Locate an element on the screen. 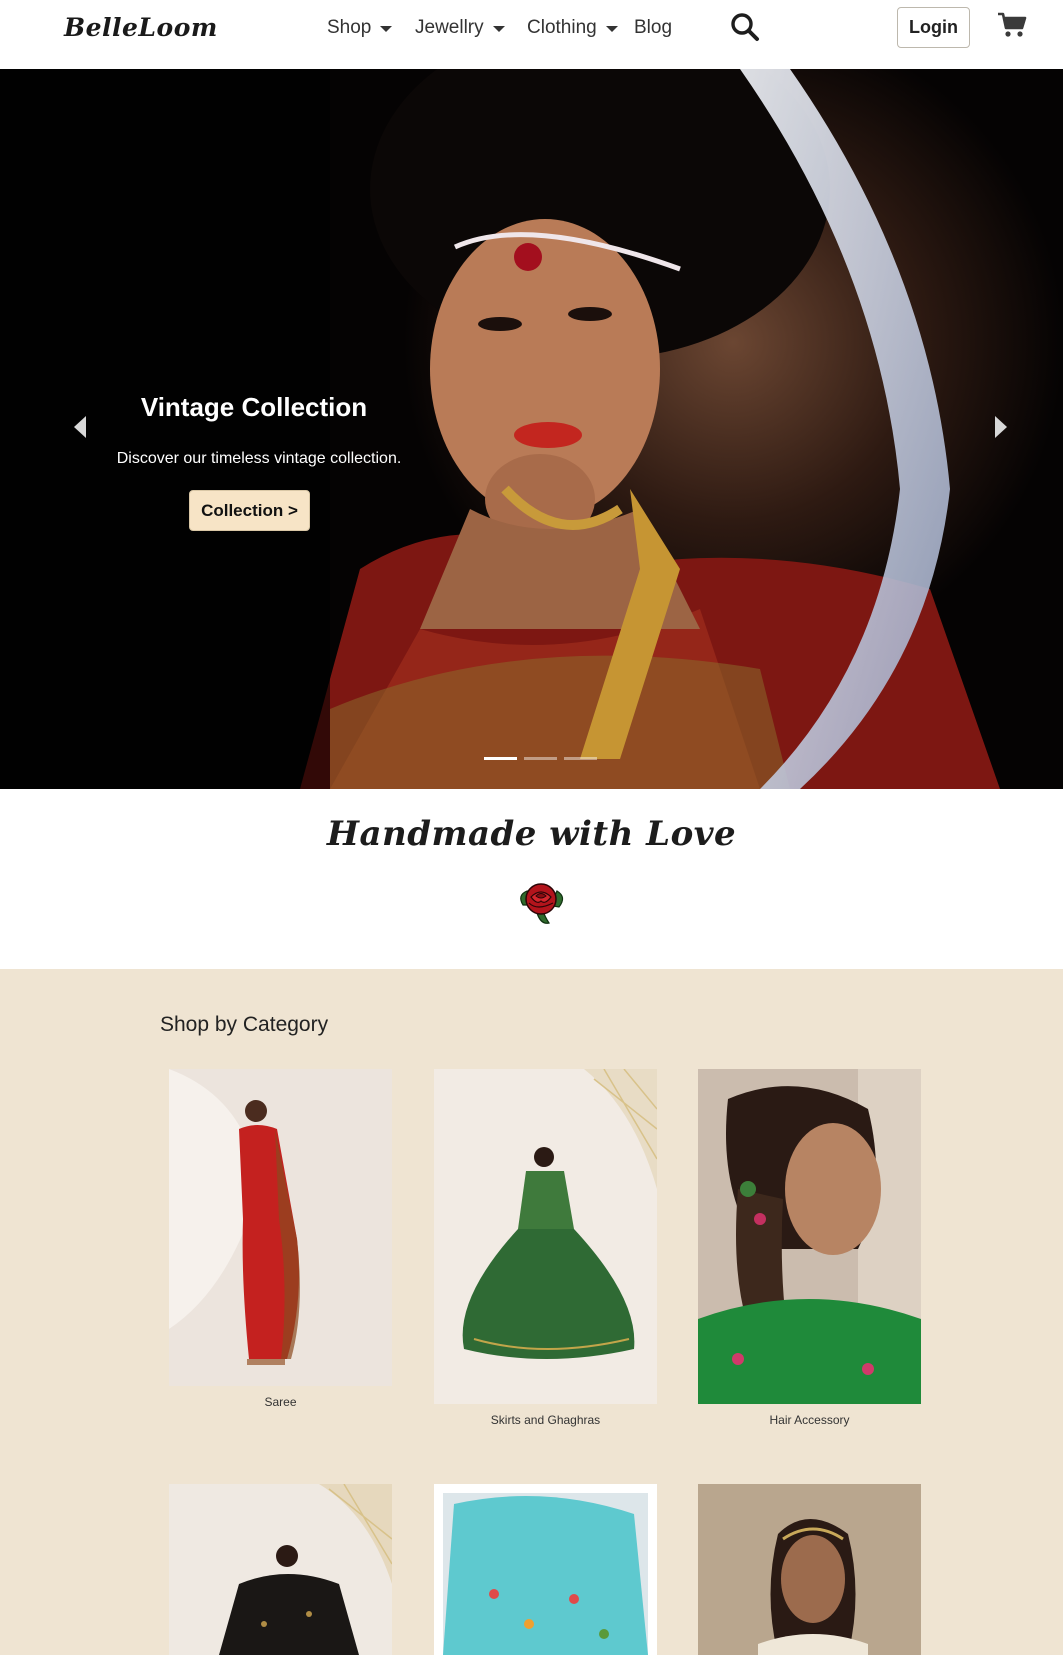  category-card-saree: Saree is located at coordinates (280, 1239).